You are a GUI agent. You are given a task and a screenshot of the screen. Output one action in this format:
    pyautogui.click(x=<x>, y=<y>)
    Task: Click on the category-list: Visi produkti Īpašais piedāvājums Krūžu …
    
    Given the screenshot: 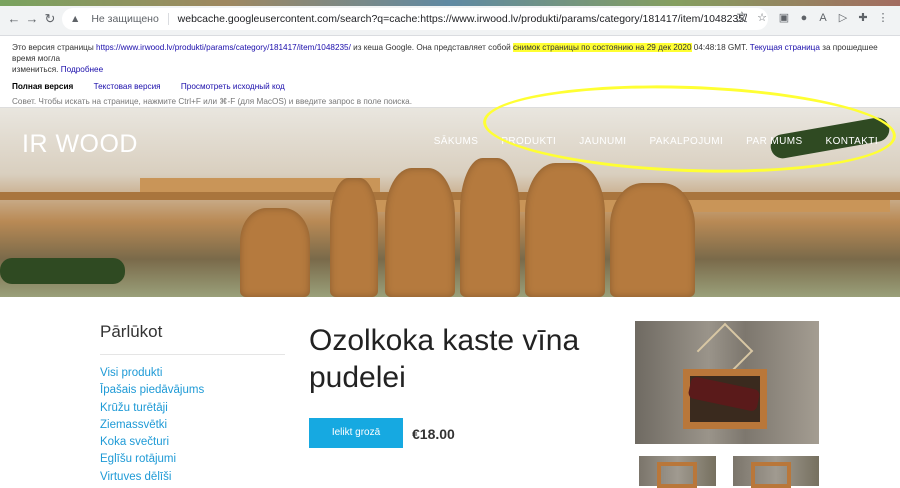 What is the action you would take?
    pyautogui.click(x=192, y=425)
    